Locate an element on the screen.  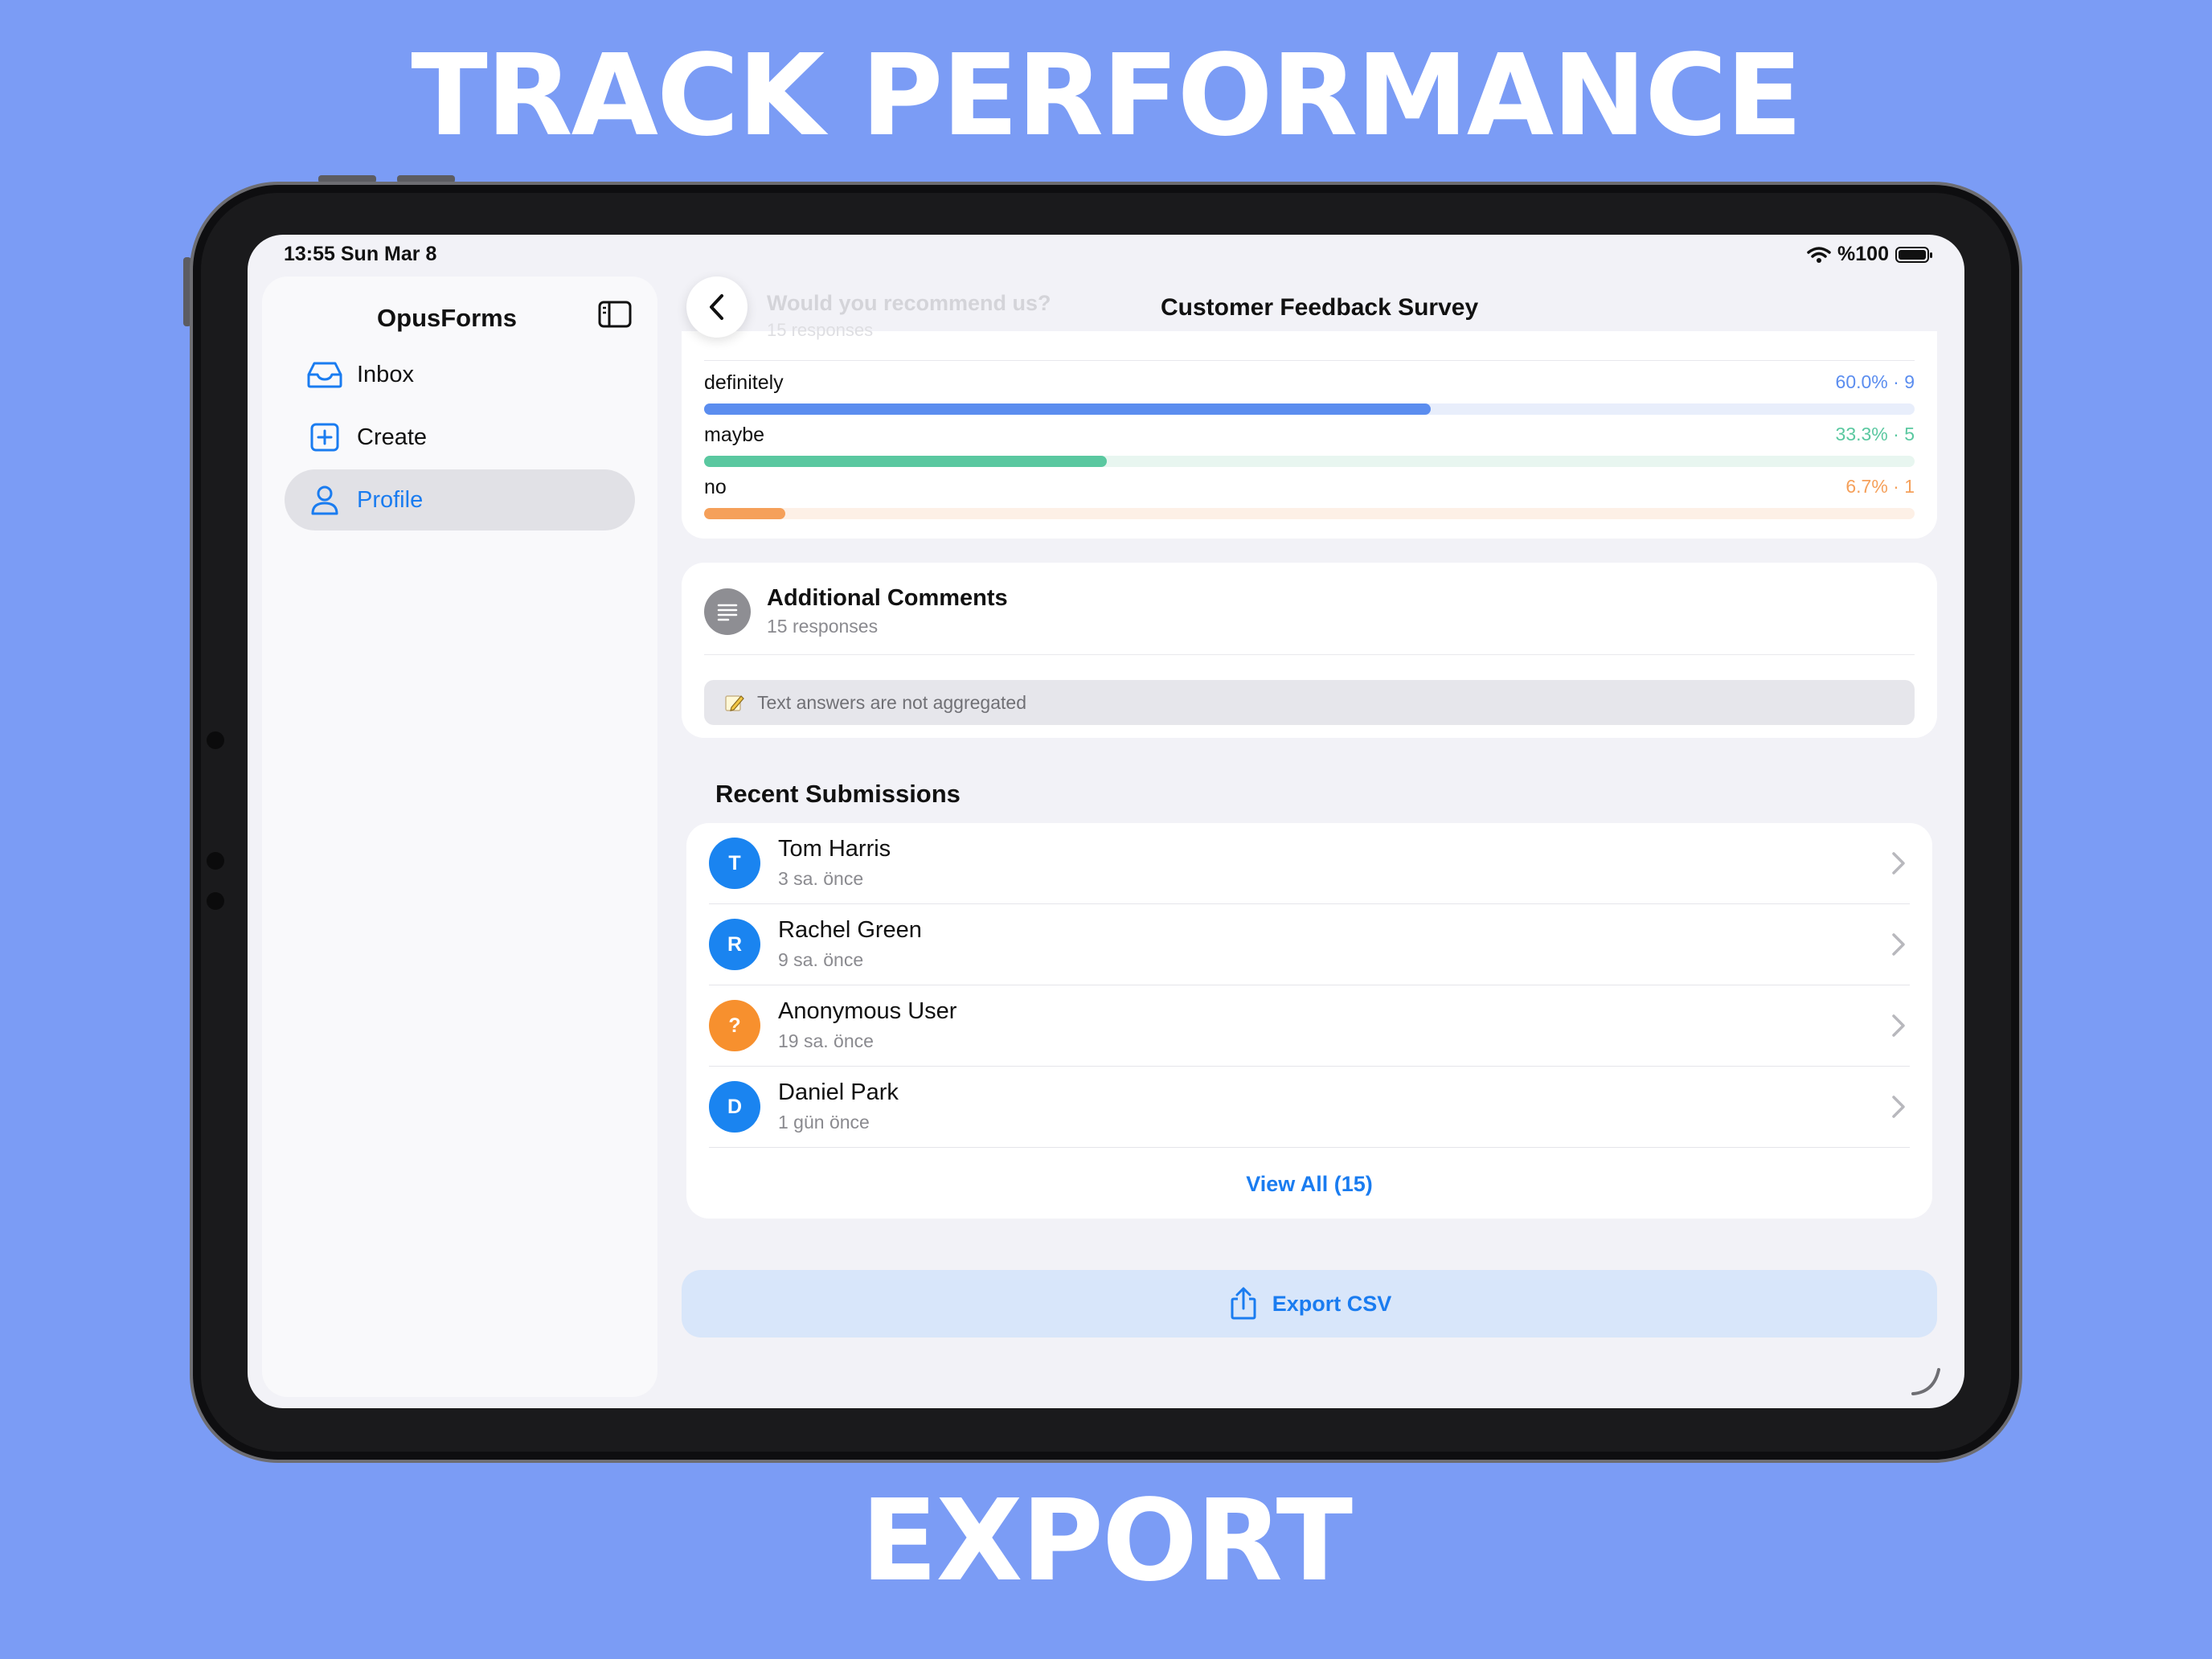
plus-square-icon is located at coordinates (324, 437).